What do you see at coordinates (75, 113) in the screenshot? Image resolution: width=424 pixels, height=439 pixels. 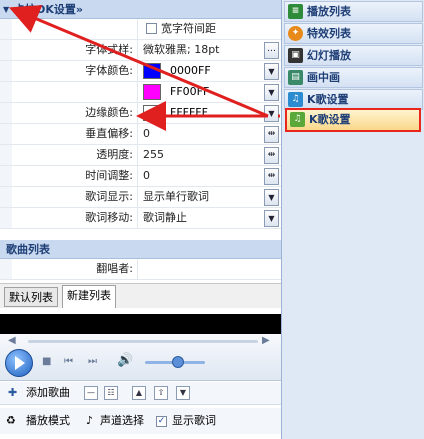 I see `border-color-label: 边缘颜色:` at bounding box center [75, 113].